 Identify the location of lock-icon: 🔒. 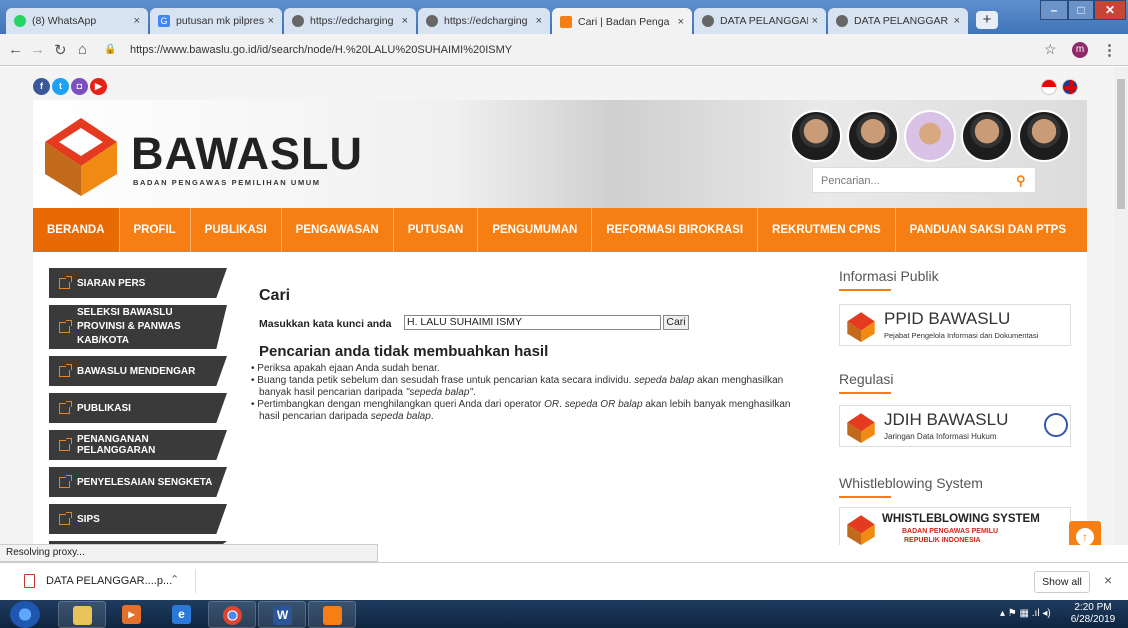
(110, 49).